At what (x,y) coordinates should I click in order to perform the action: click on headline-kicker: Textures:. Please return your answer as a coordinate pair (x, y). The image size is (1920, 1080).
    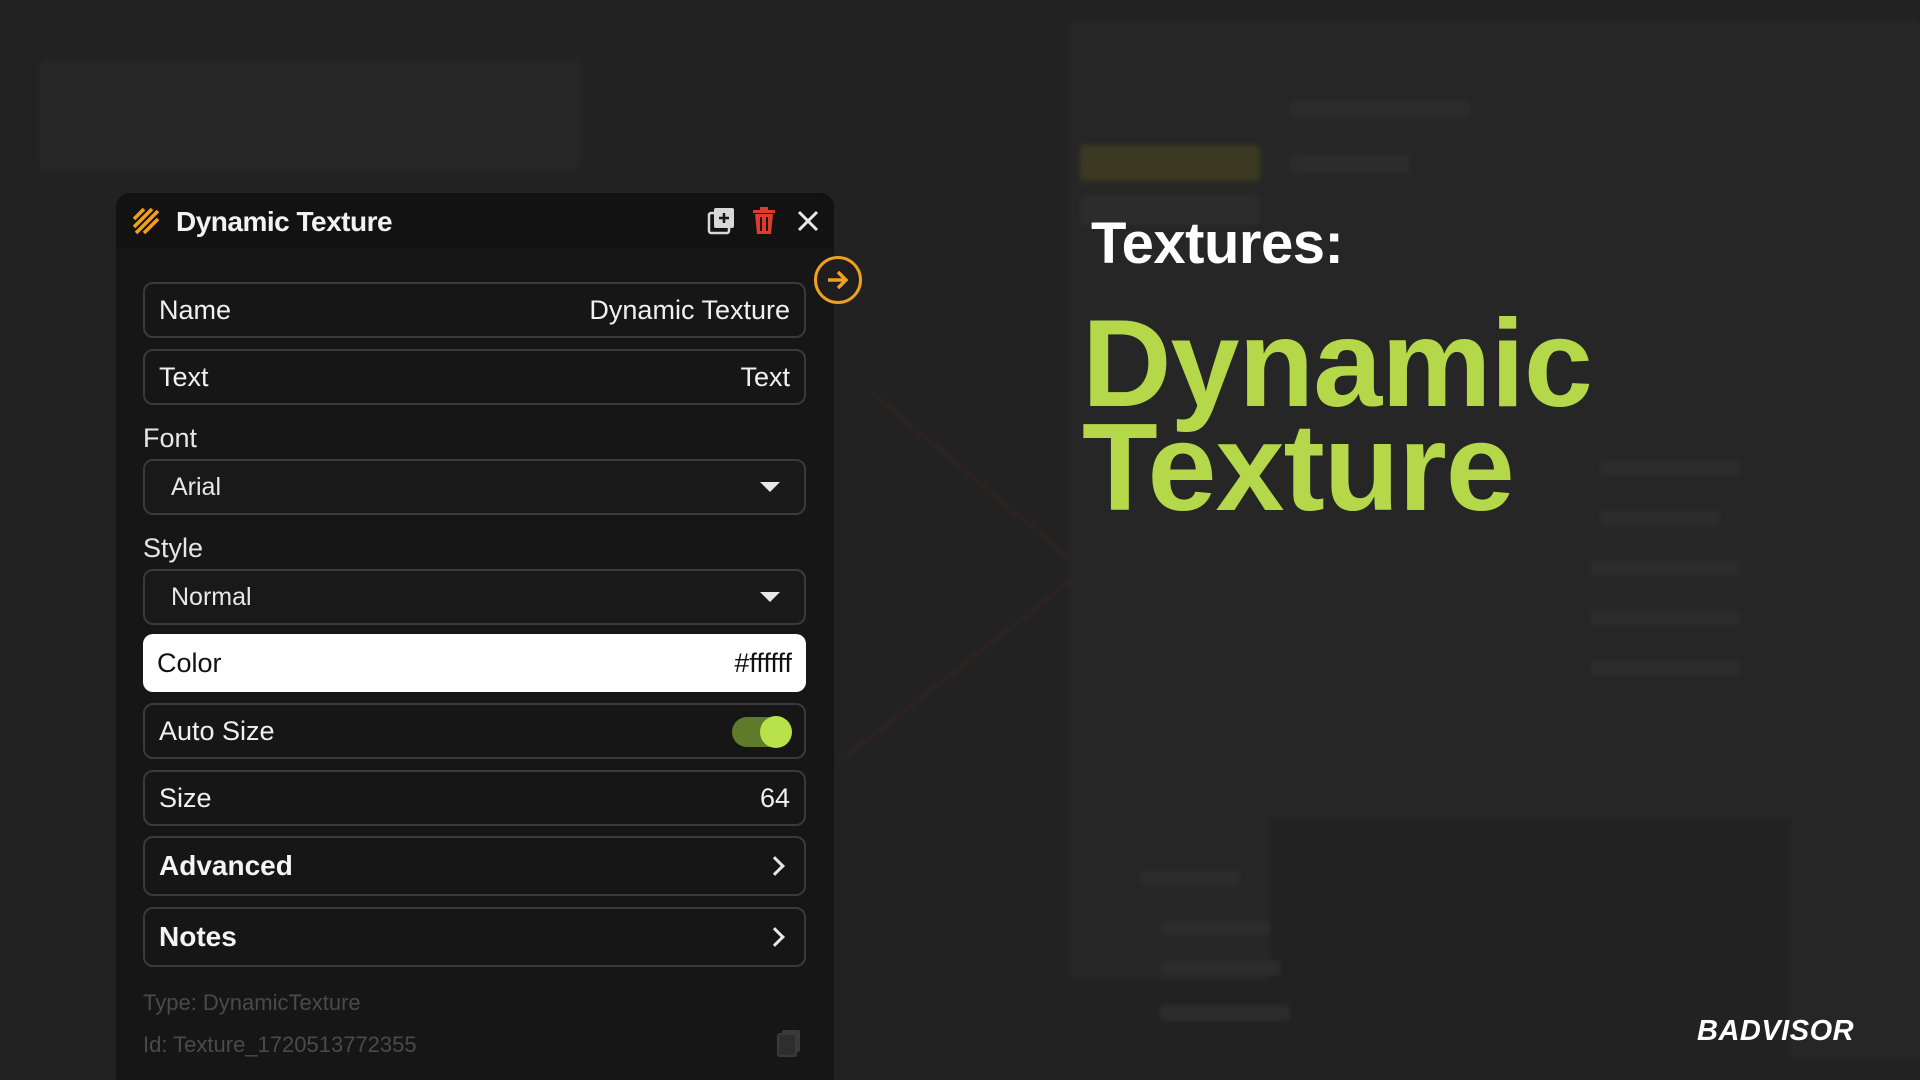
    Looking at the image, I should click on (1217, 243).